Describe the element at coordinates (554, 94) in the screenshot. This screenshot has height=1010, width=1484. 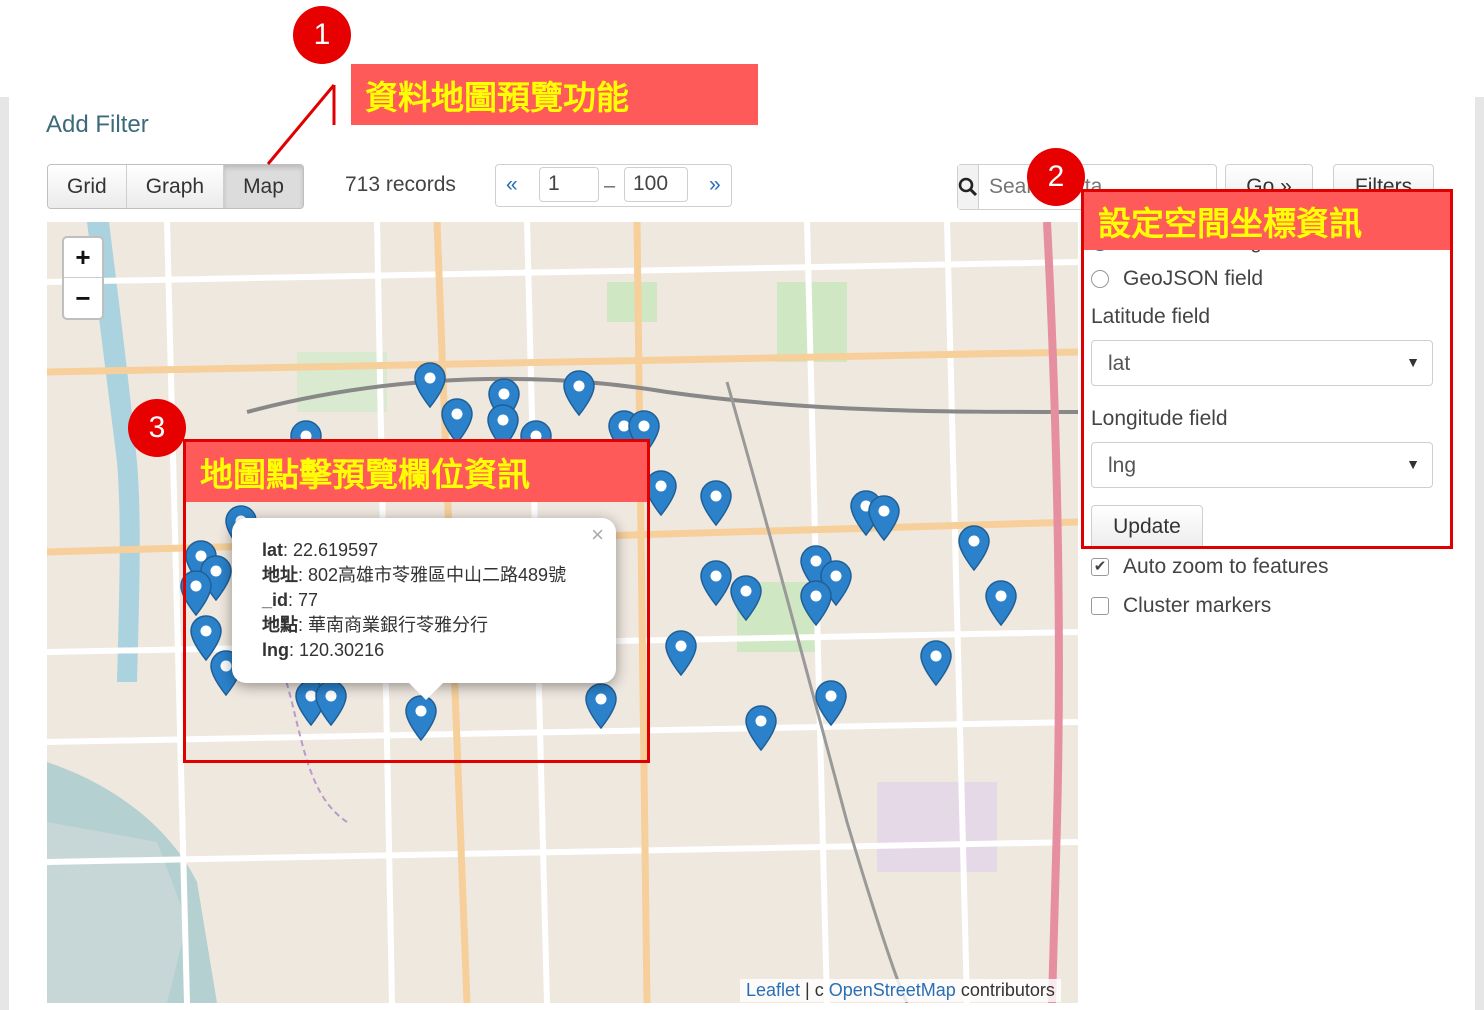
I see `annotation-callout-1: 資料地圖預覽功能` at that location.